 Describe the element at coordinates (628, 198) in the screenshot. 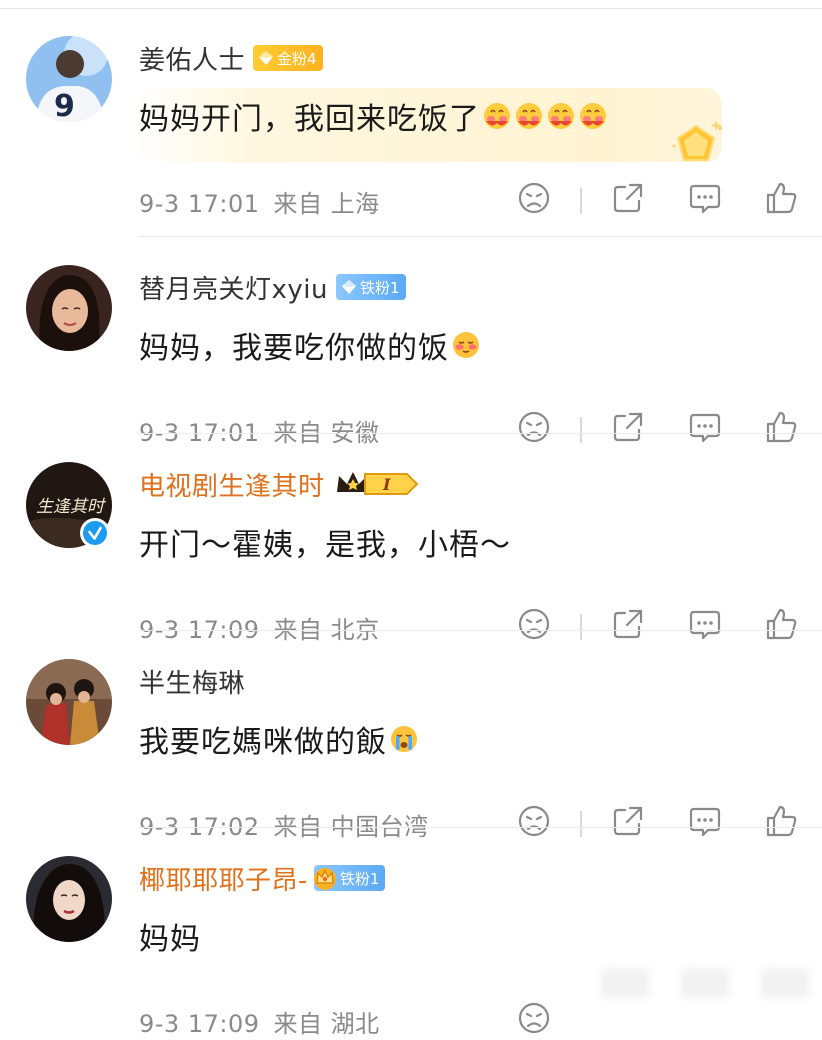

I see `share-icon` at that location.